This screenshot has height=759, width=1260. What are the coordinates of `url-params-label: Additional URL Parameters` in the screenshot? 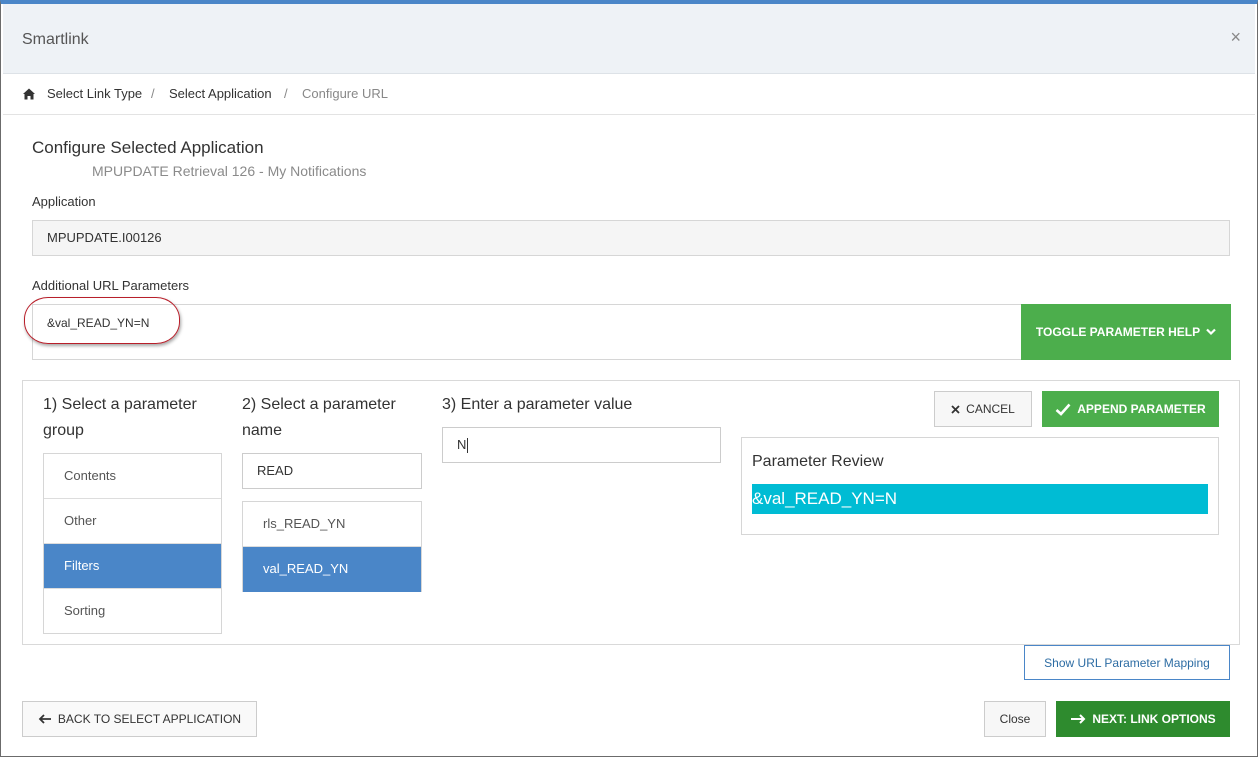 It's located at (111, 285).